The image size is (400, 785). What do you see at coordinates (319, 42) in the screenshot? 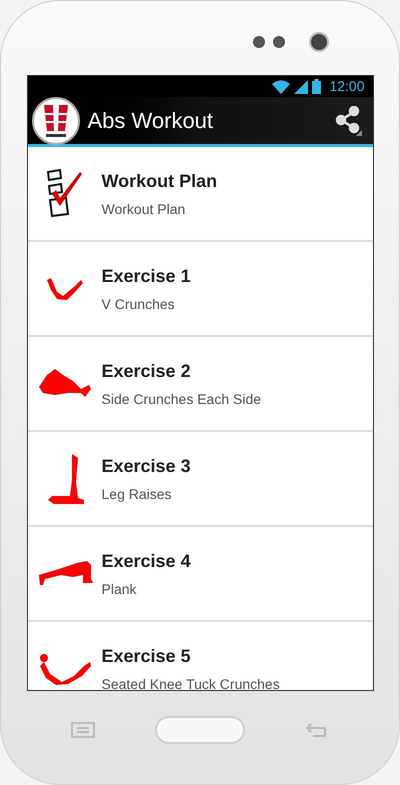
I see `camera-icon` at bounding box center [319, 42].